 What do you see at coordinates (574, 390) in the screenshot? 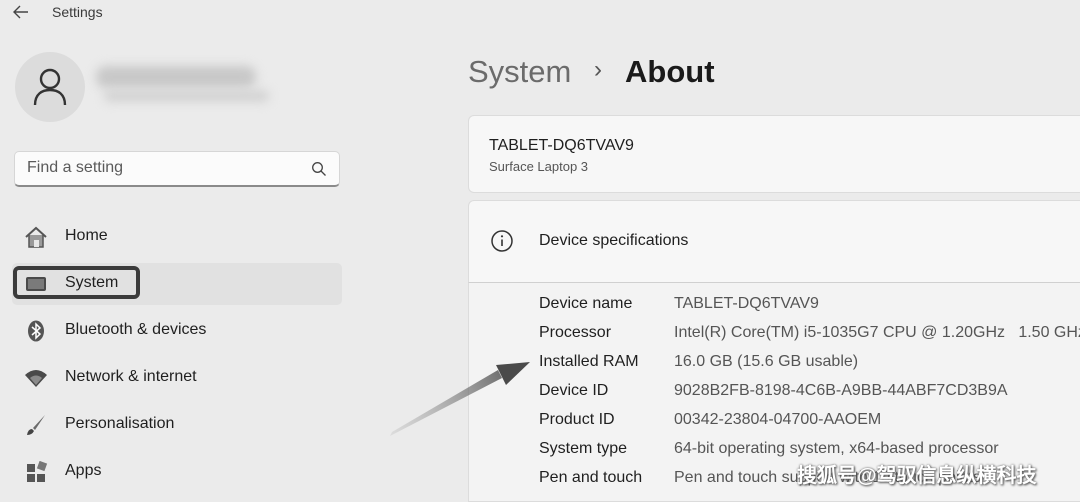
I see `spec-label: Device ID` at bounding box center [574, 390].